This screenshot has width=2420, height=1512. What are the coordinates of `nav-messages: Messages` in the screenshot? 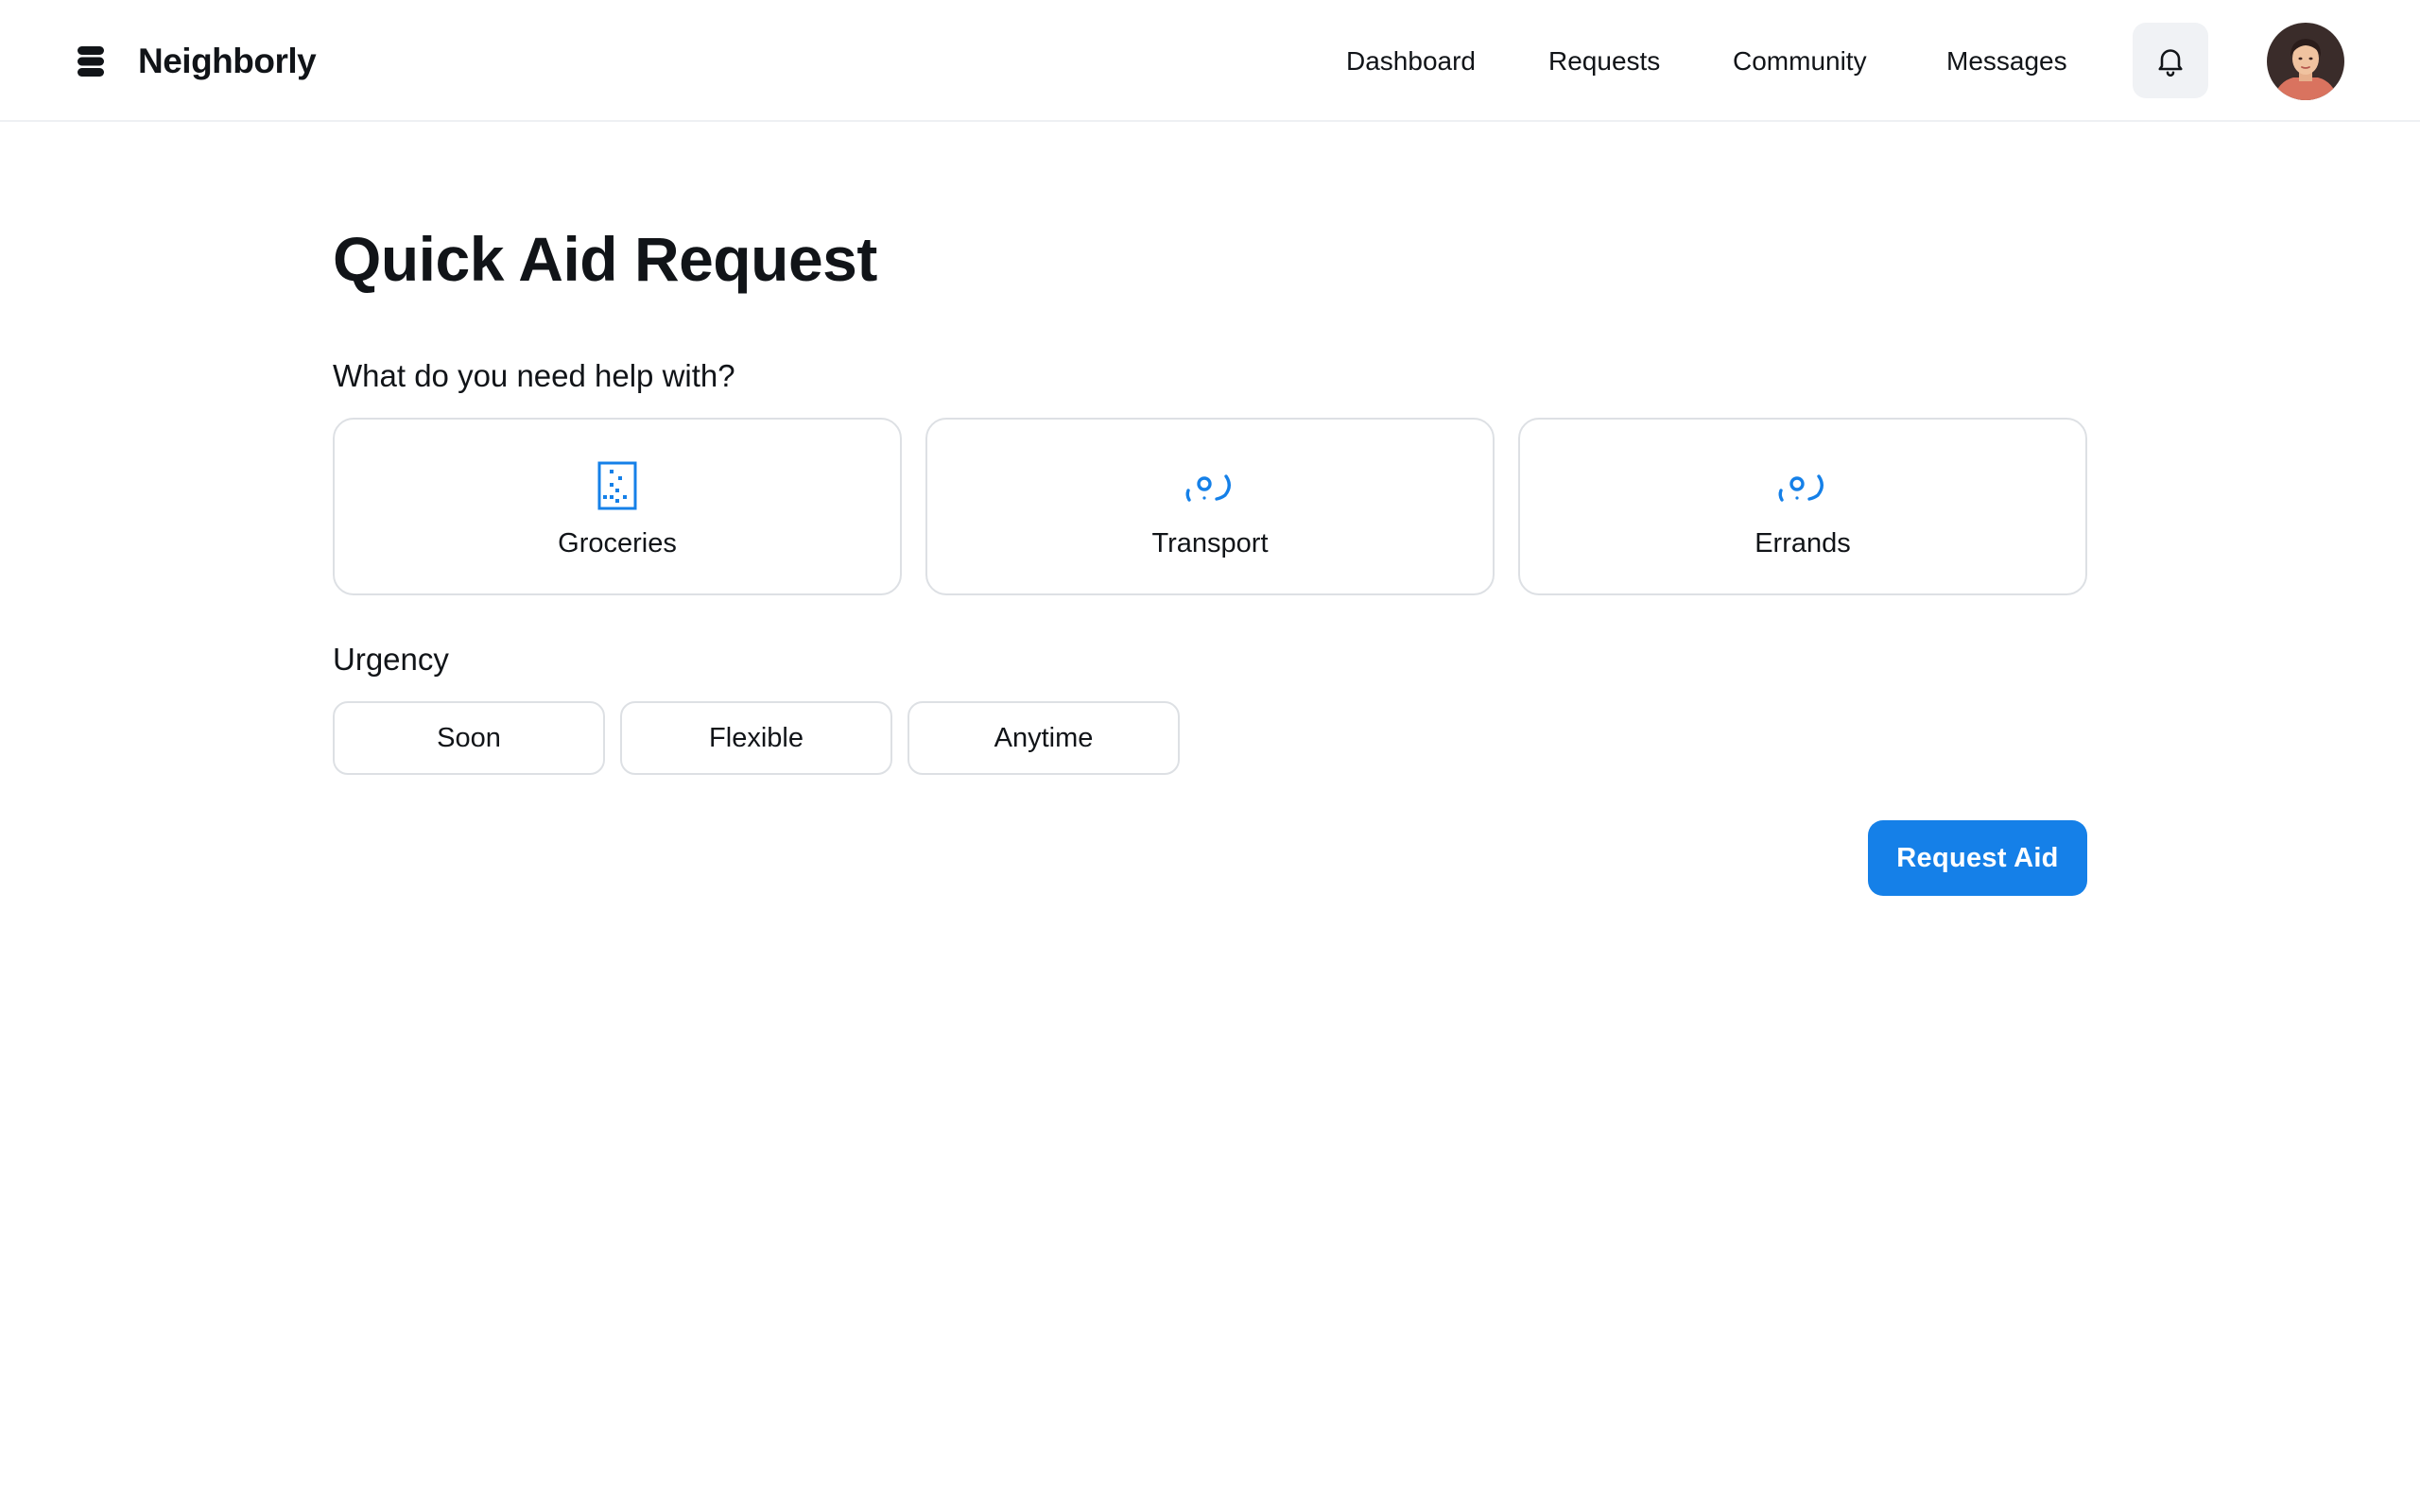 It's located at (2007, 61).